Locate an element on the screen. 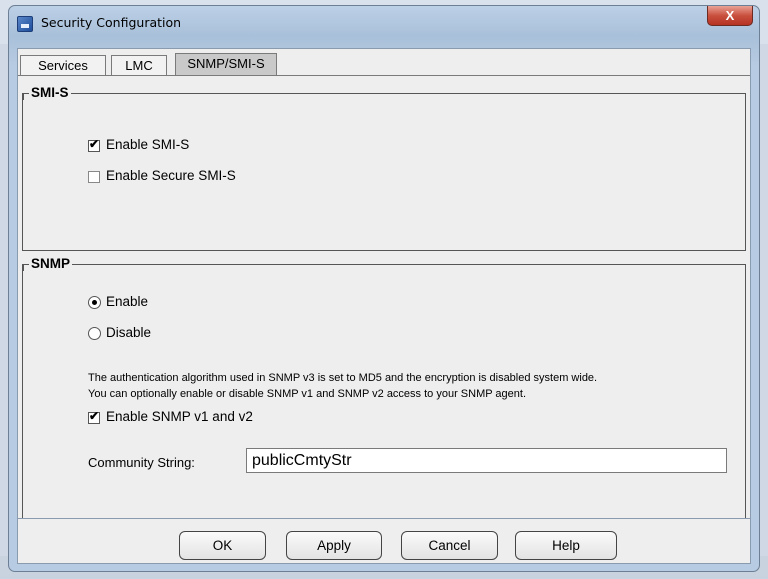 The image size is (768, 579). apply-button: Apply is located at coordinates (334, 545).